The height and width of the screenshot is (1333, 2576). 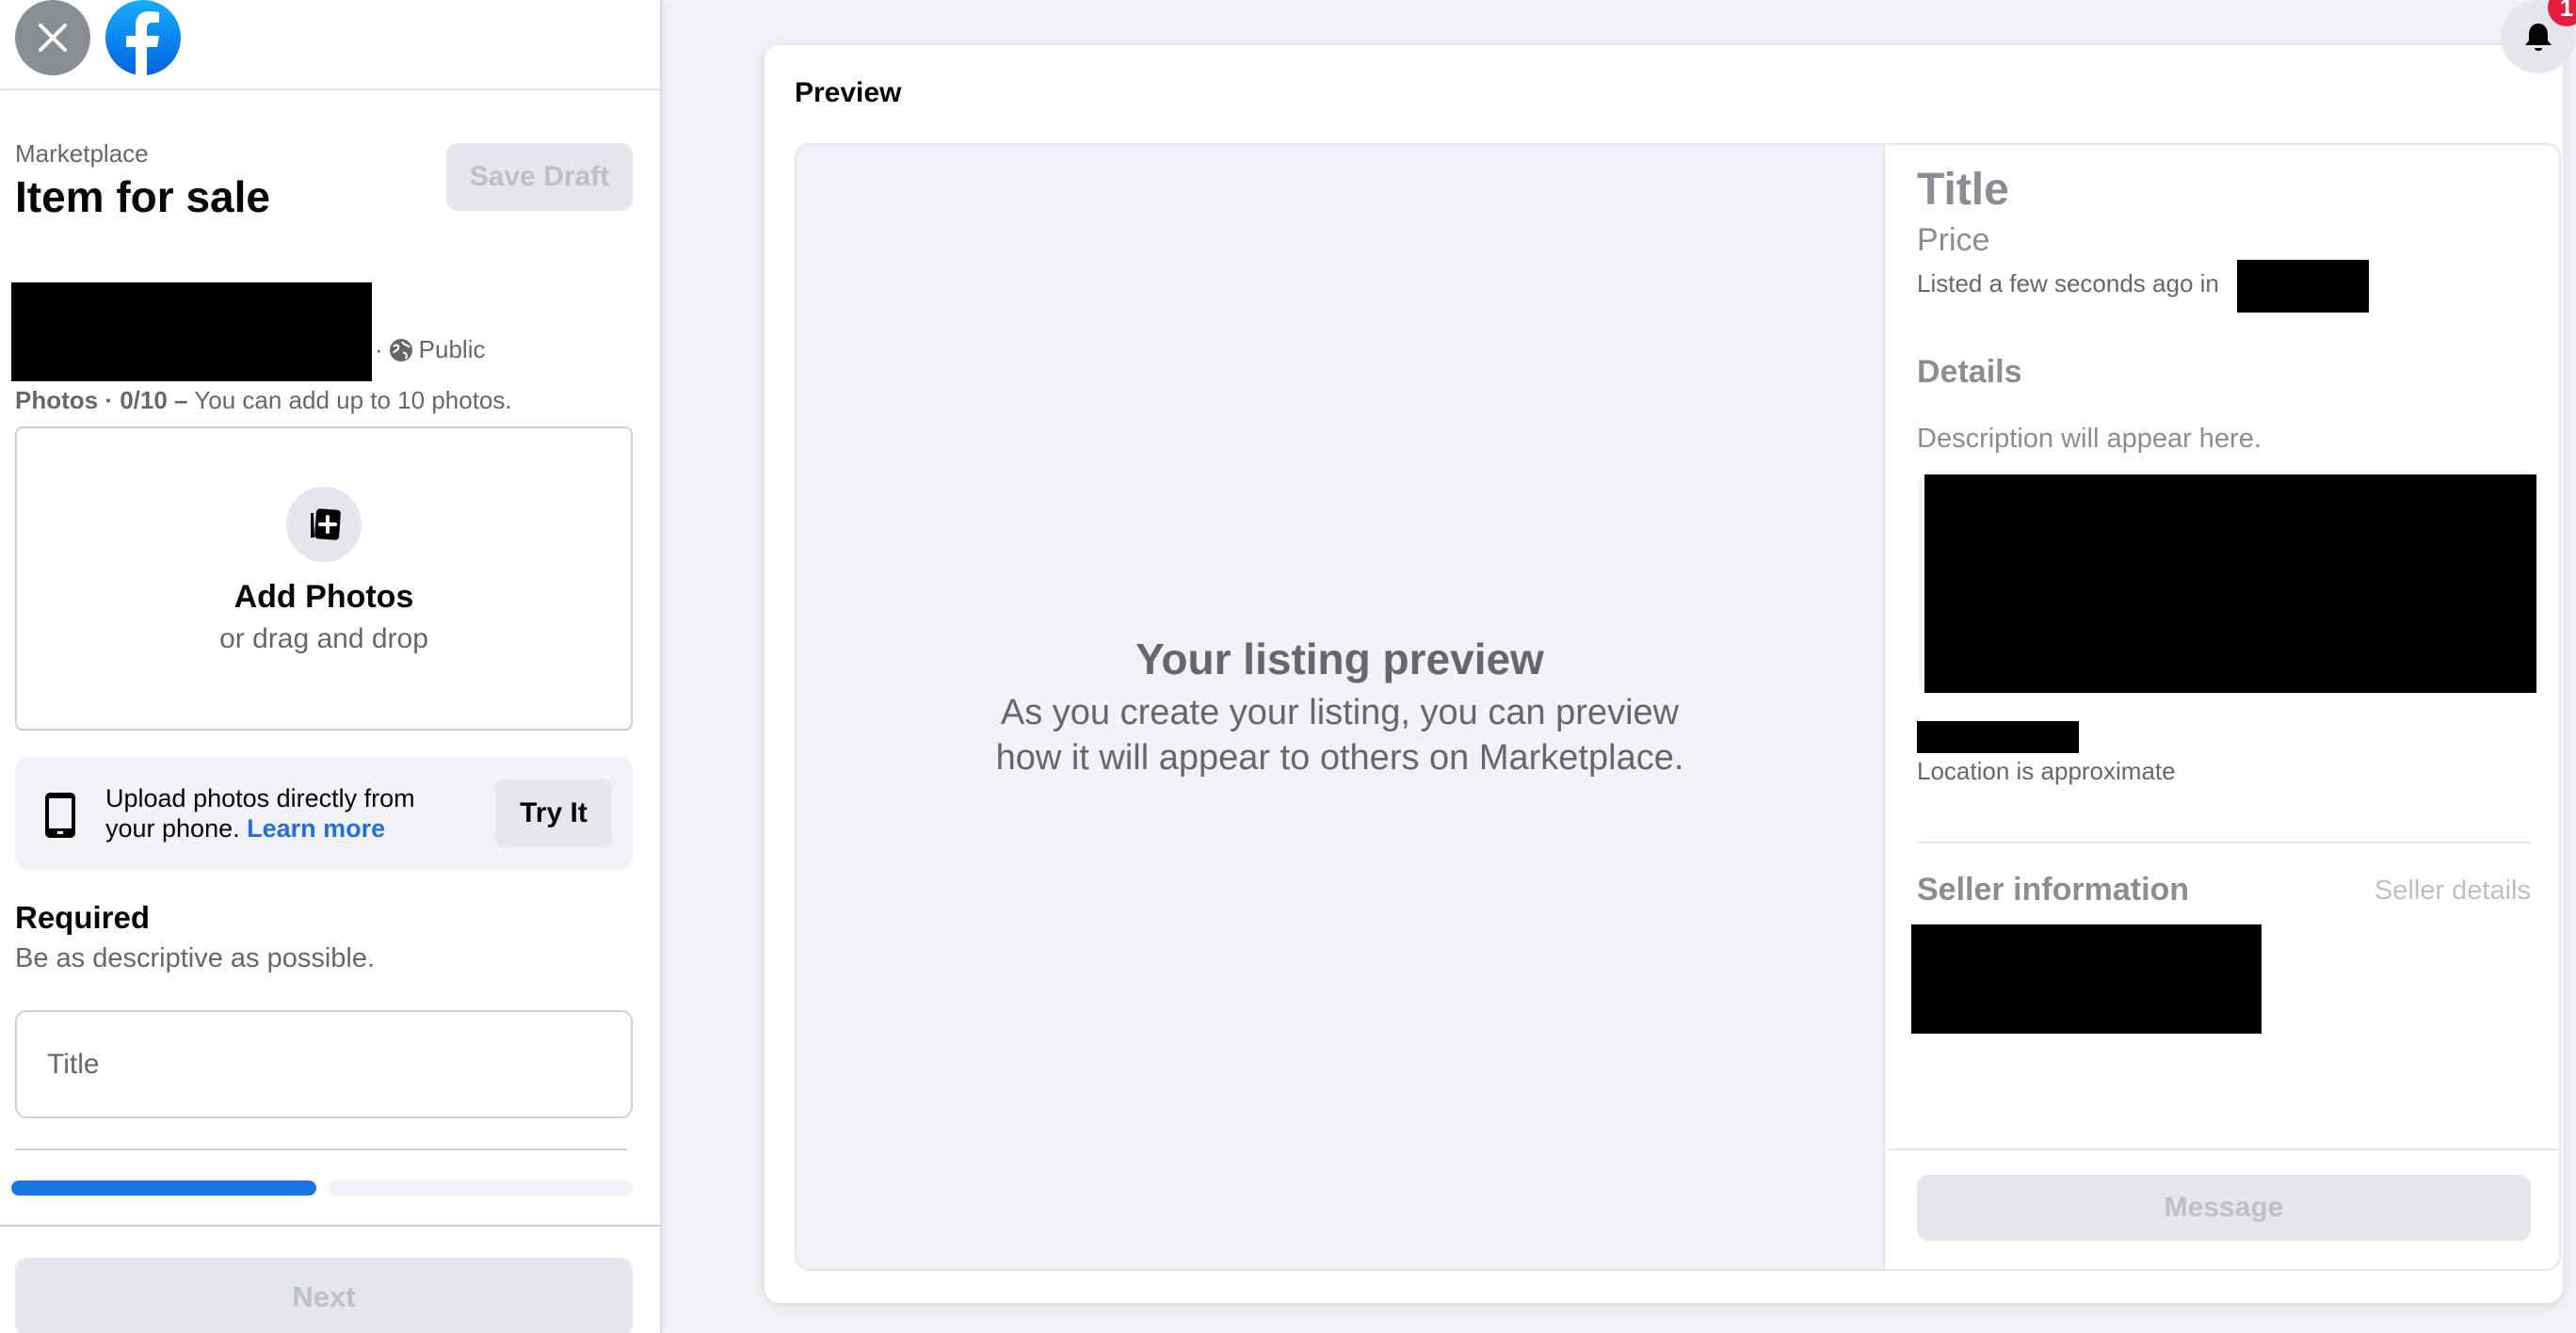 I want to click on privacy-label: Public, so click(x=452, y=349).